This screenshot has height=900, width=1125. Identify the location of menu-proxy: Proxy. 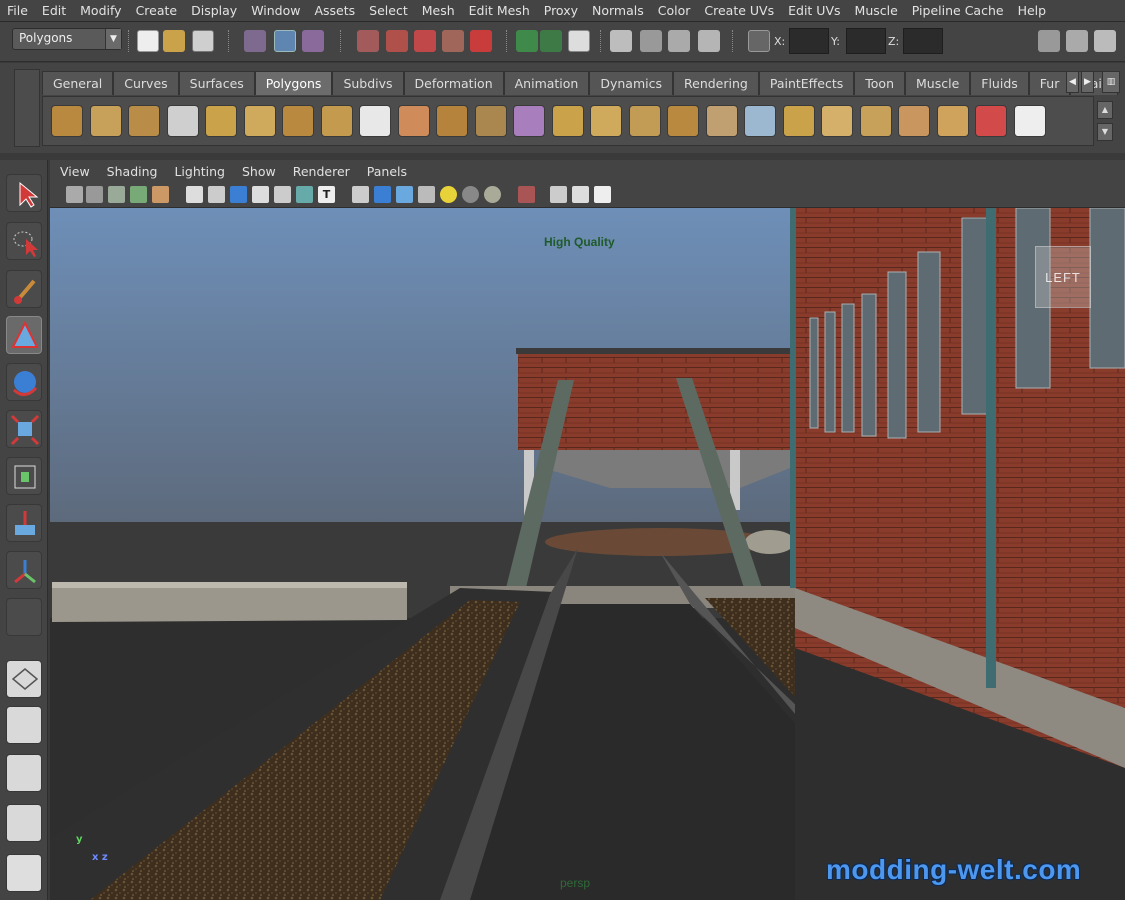
(561, 11).